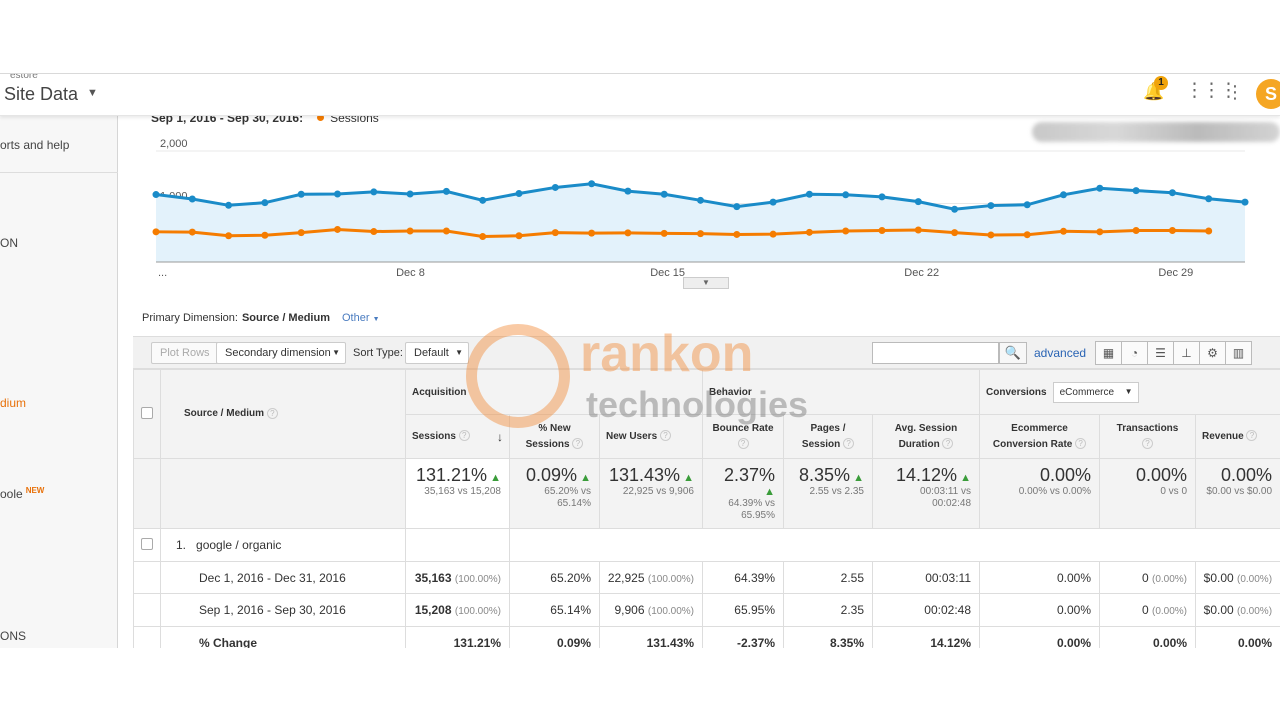  Describe the element at coordinates (754, 577) in the screenshot. I see `cell-value: 64.39%` at that location.